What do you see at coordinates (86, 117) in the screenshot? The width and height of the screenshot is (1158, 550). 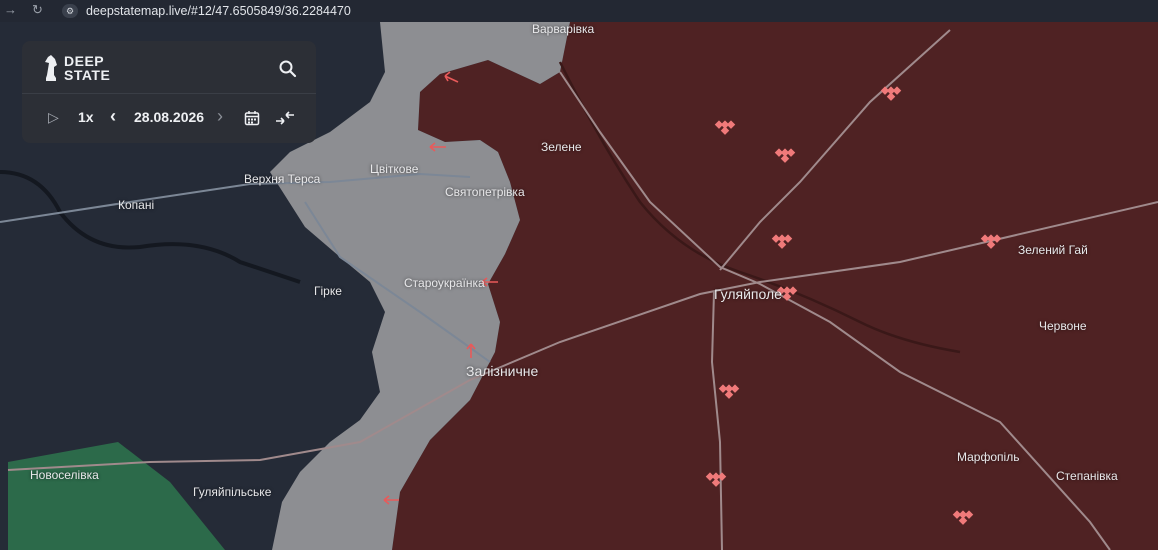 I see `speed-button: 1x` at bounding box center [86, 117].